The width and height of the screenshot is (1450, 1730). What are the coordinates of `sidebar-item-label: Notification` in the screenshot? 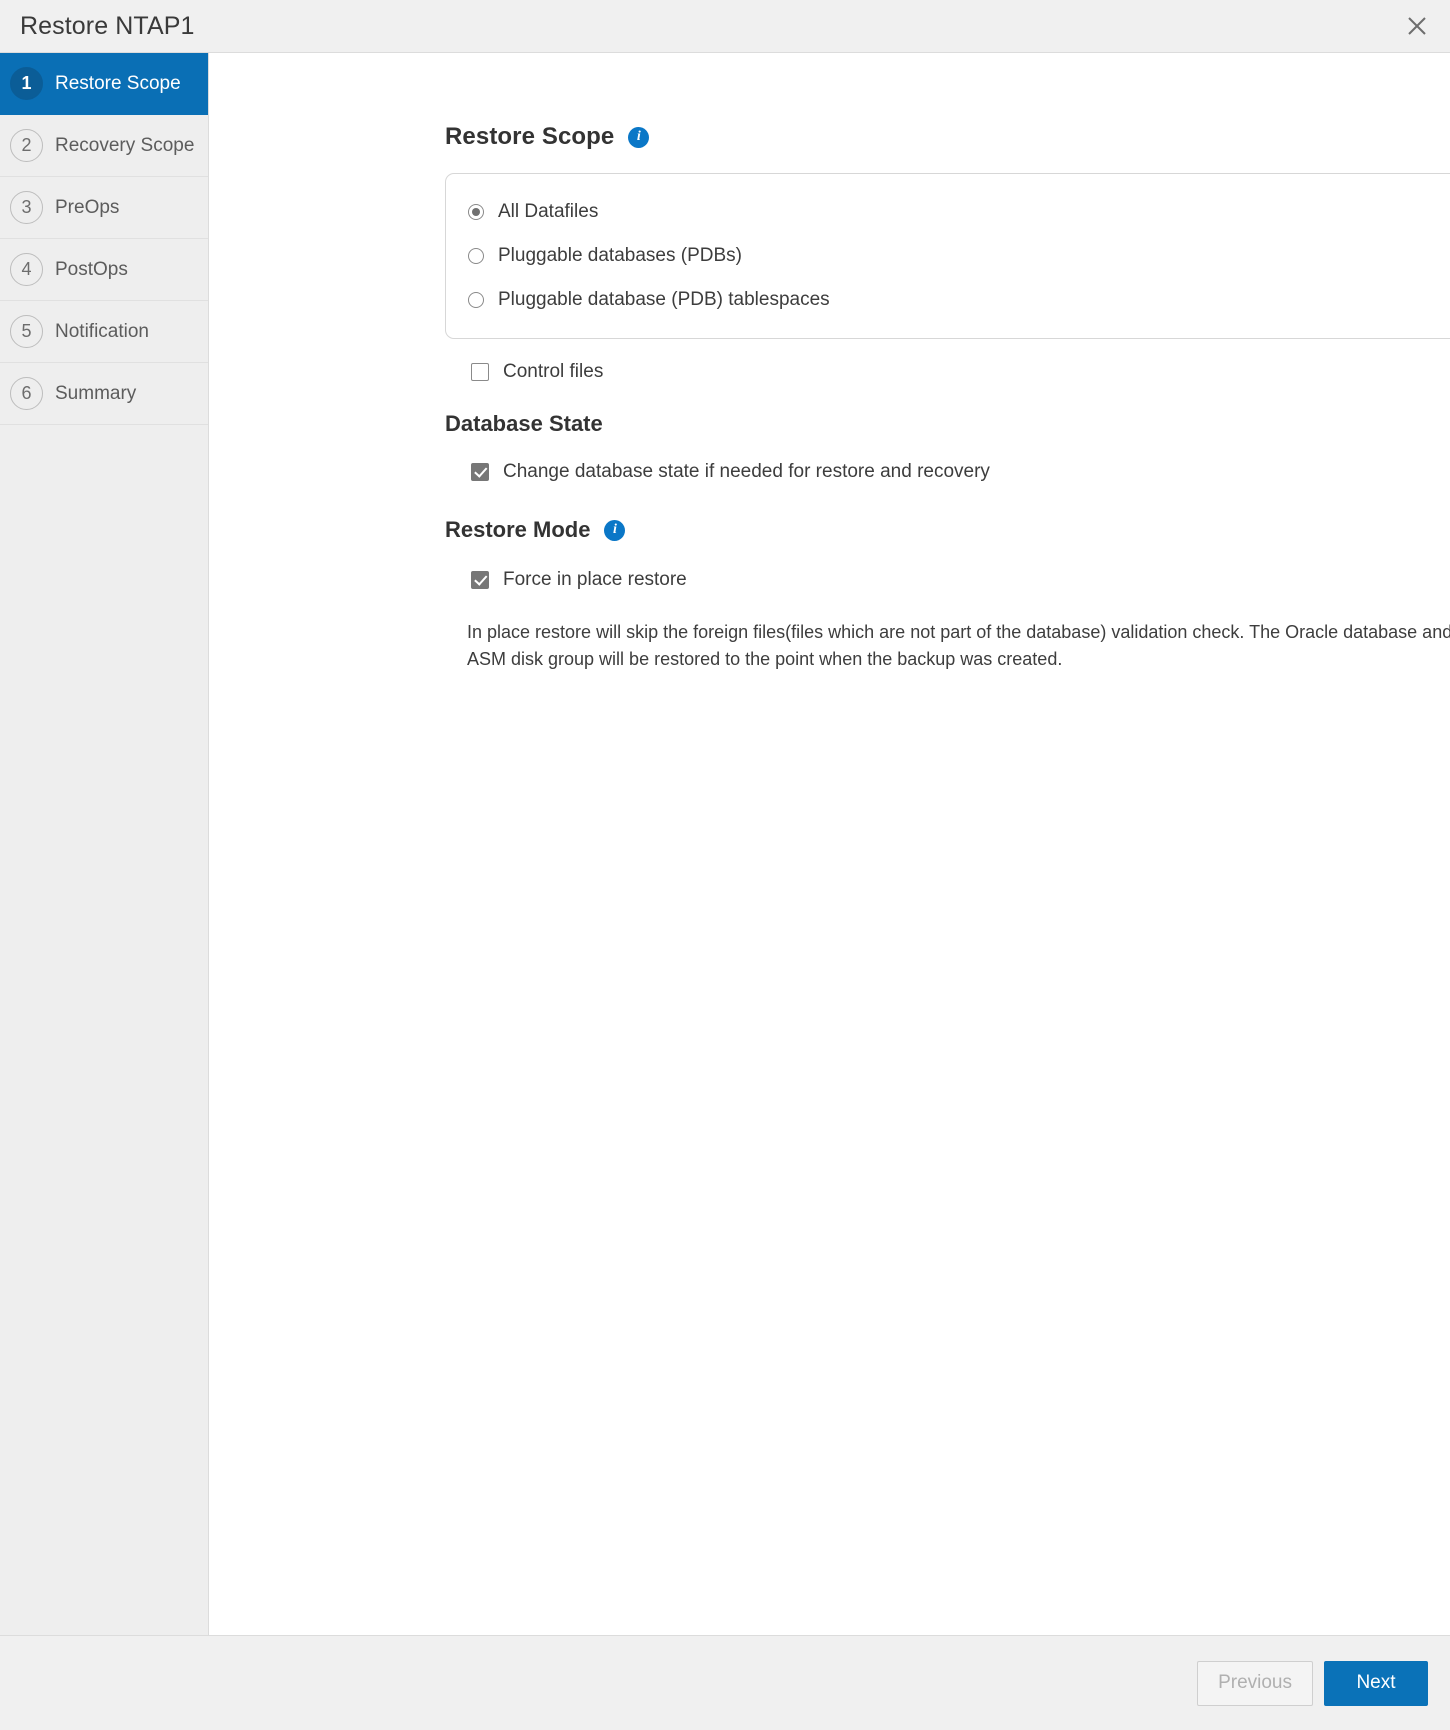 It's located at (102, 331).